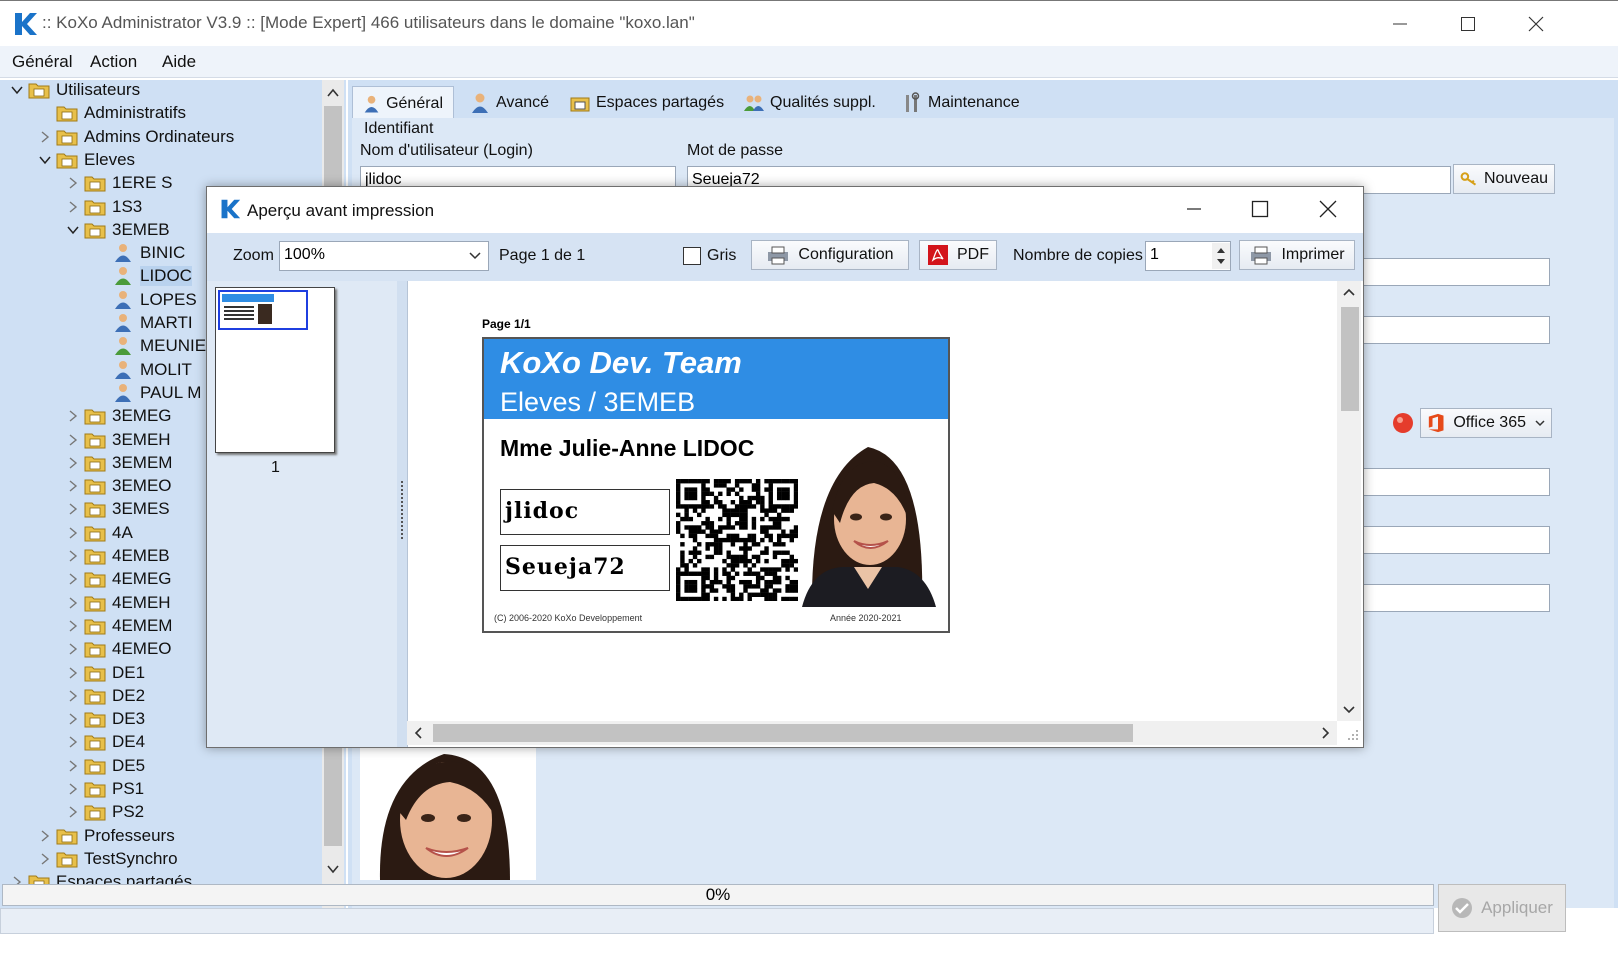 The image size is (1618, 964). Describe the element at coordinates (1325, 733) in the screenshot. I see `scroll-right-icon` at that location.